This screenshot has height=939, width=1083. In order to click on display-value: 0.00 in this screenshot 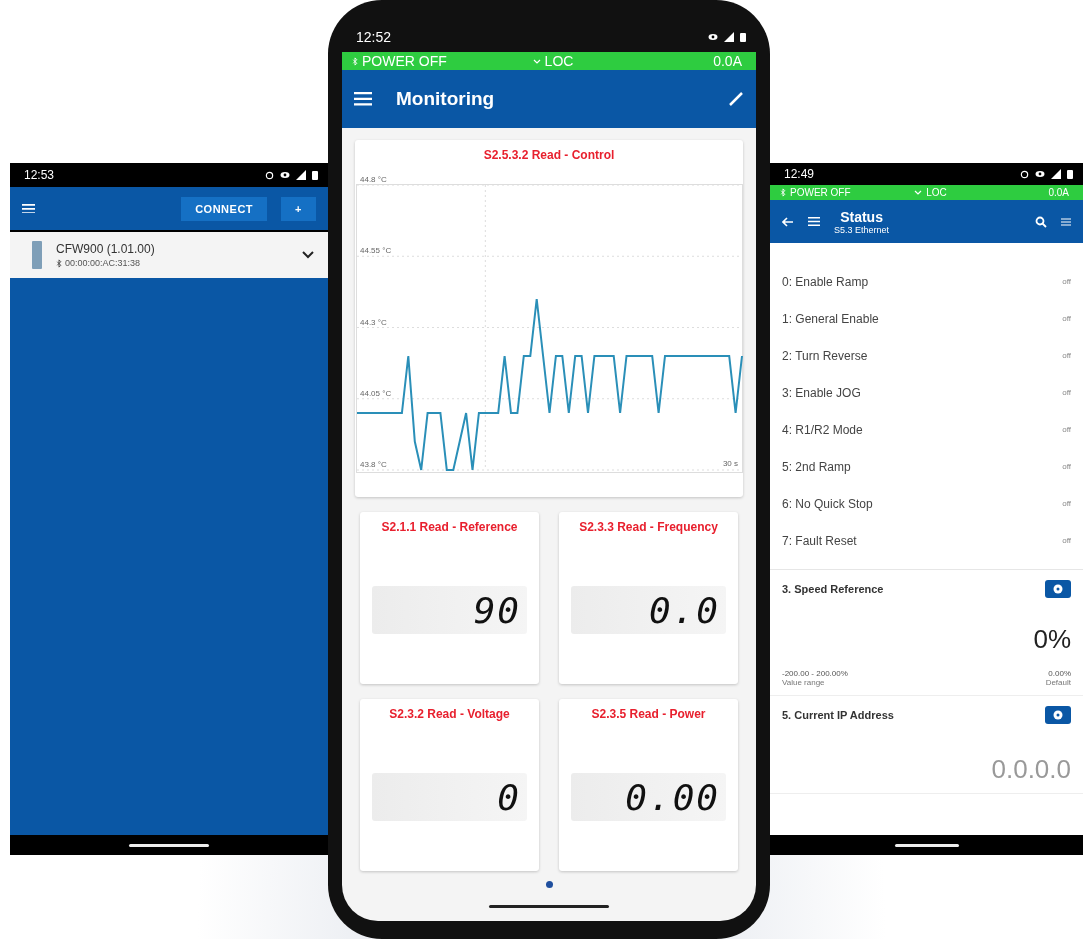, I will do `click(672, 797)`.